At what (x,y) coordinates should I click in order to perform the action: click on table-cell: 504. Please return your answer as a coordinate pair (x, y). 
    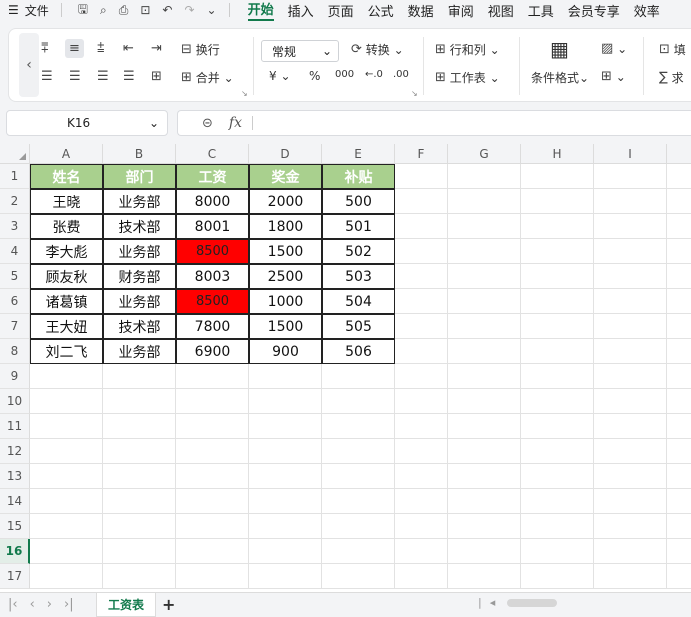
    Looking at the image, I should click on (358, 301).